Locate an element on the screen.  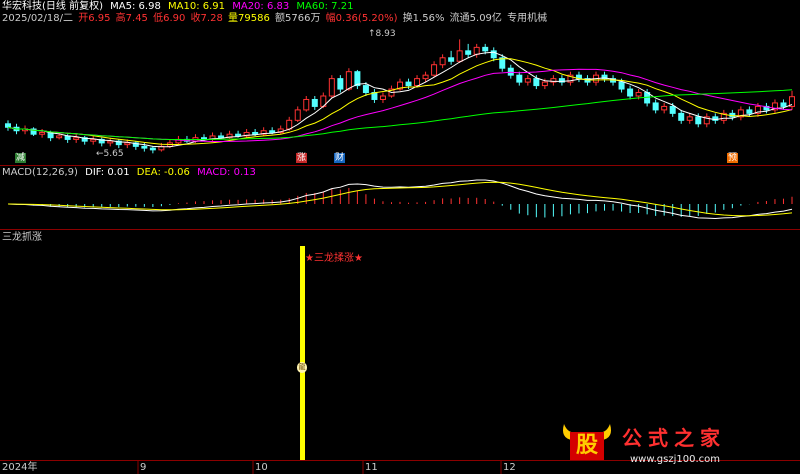
date-value: 2025/02/18/二 is located at coordinates (38, 18).